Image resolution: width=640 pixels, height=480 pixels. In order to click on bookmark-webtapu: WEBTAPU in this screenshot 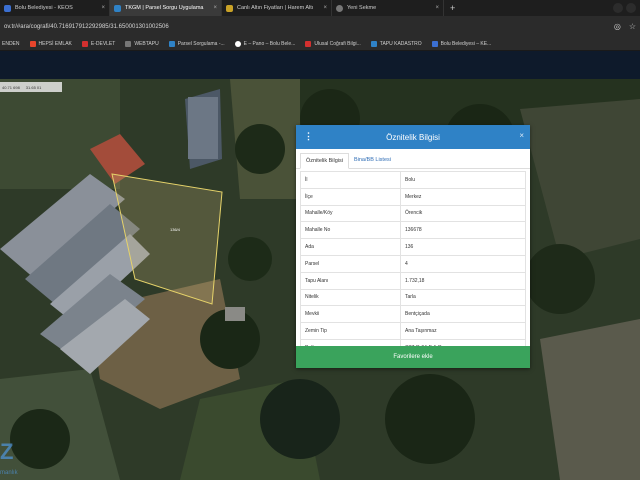, I will do `click(142, 43)`.